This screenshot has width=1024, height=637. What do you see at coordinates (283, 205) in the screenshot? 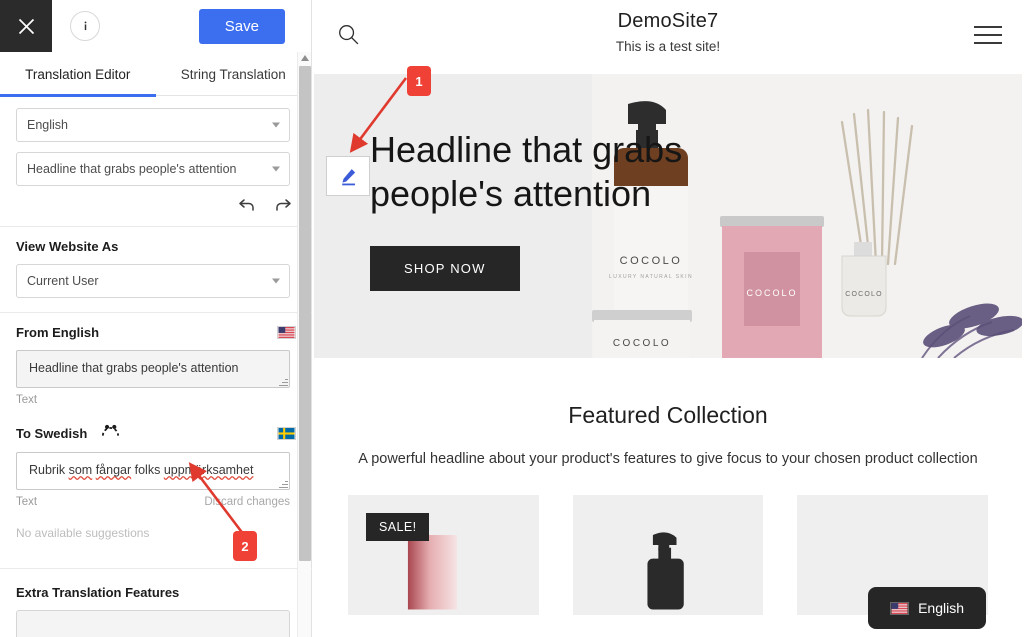
I see `redo-icon` at bounding box center [283, 205].